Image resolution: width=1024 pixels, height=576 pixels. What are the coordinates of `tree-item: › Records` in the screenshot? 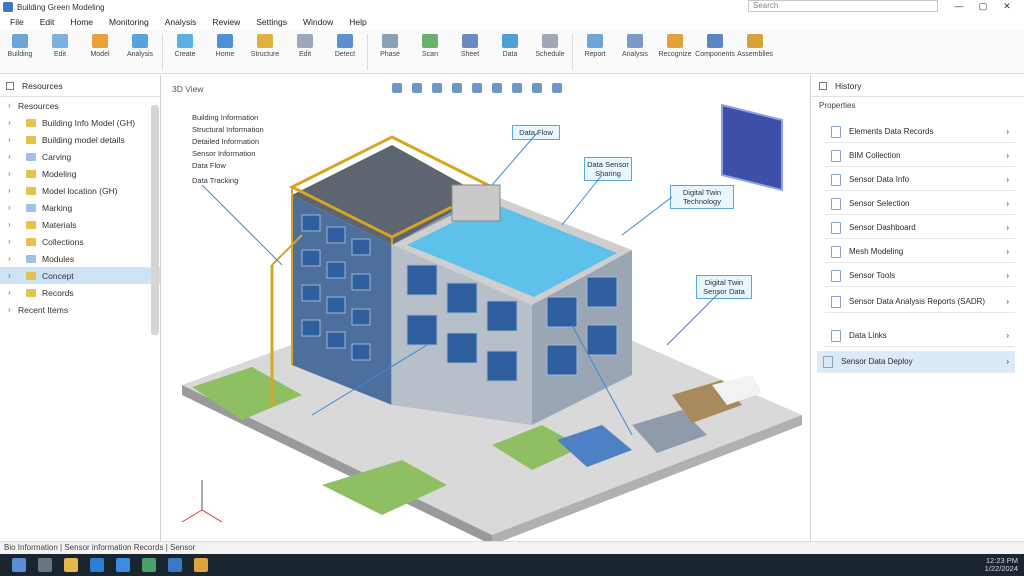 It's located at (80, 292).